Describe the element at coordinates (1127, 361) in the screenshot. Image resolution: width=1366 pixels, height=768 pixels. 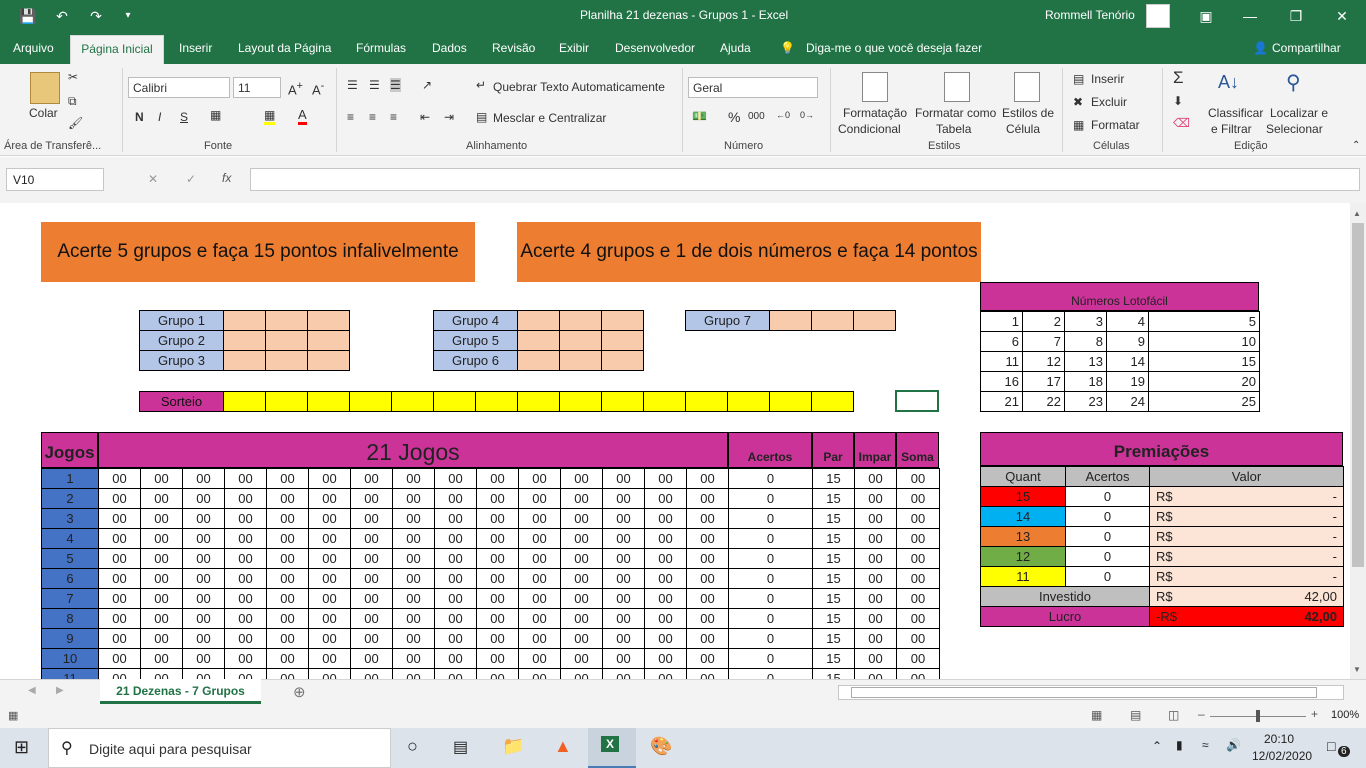
I see `lotofacil-number: 14` at that location.